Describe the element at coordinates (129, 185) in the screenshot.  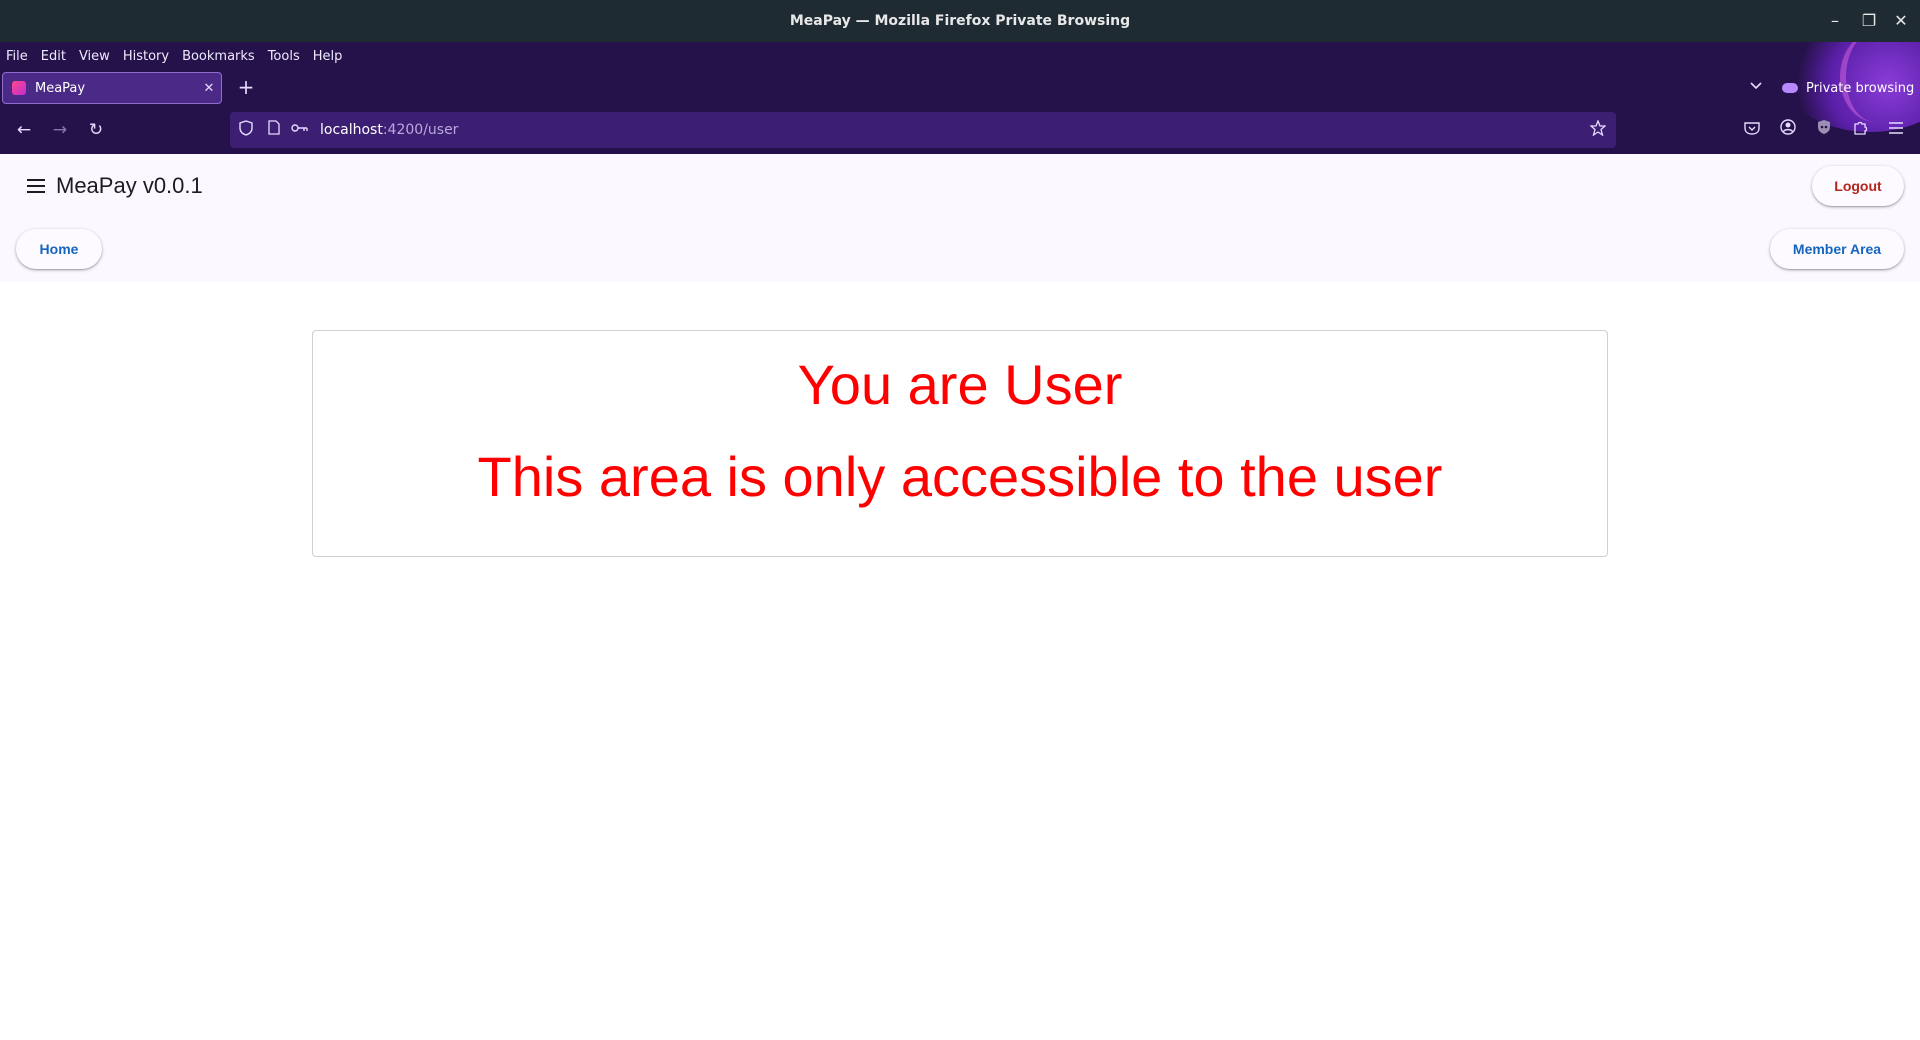
I see `app-title: MeaPay v0.0.1` at that location.